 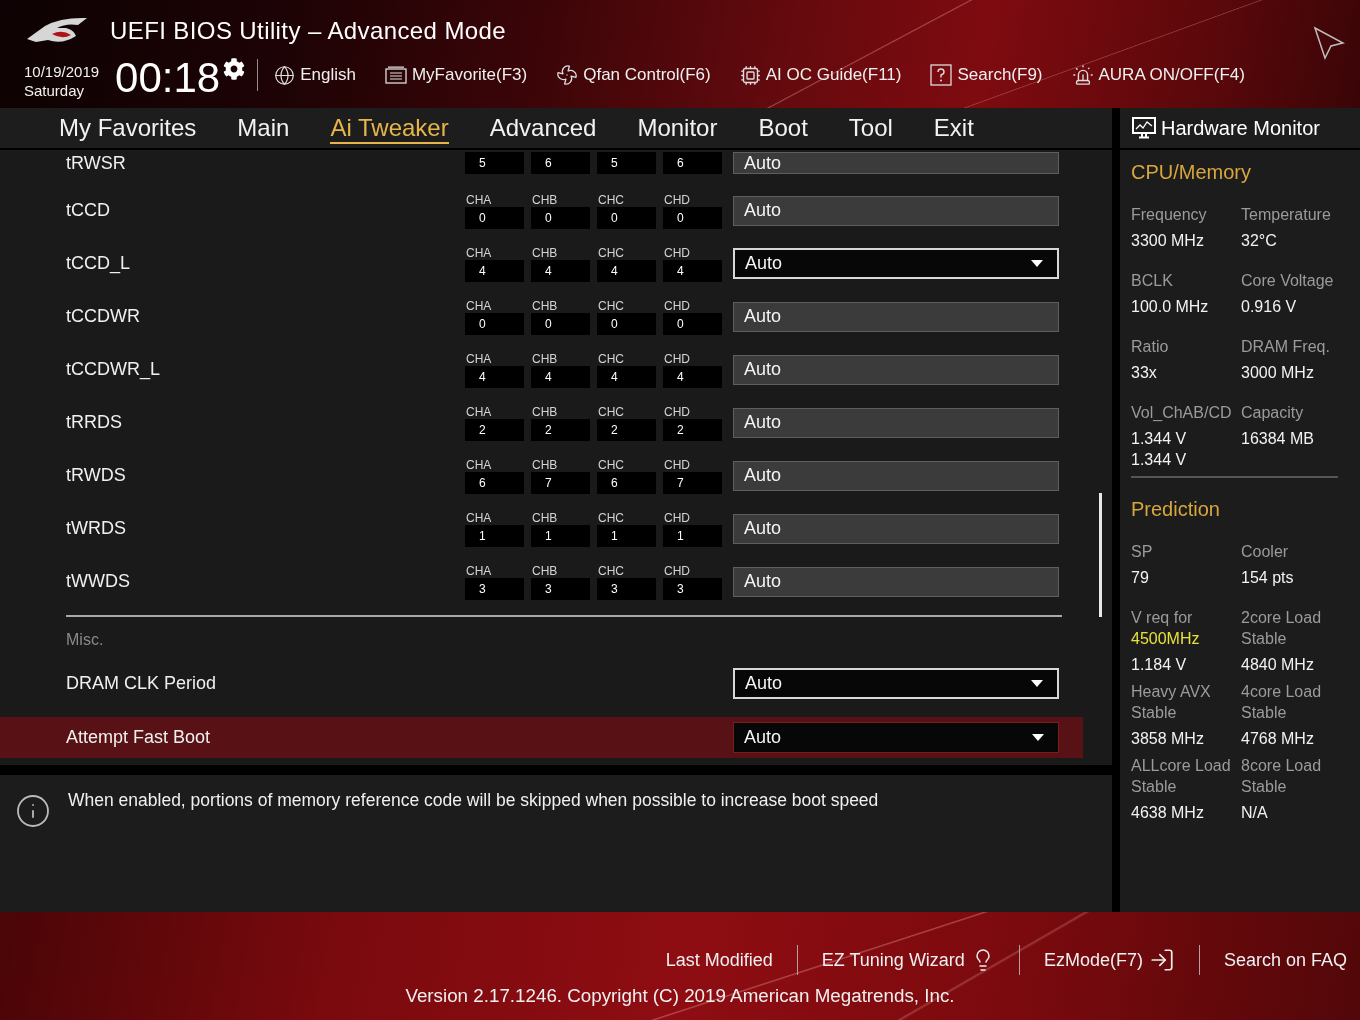 I want to click on setting-row: tWRDS CHA 1 CHB 1 CHC 1 CHD 1 Auto, so click(x=541, y=528).